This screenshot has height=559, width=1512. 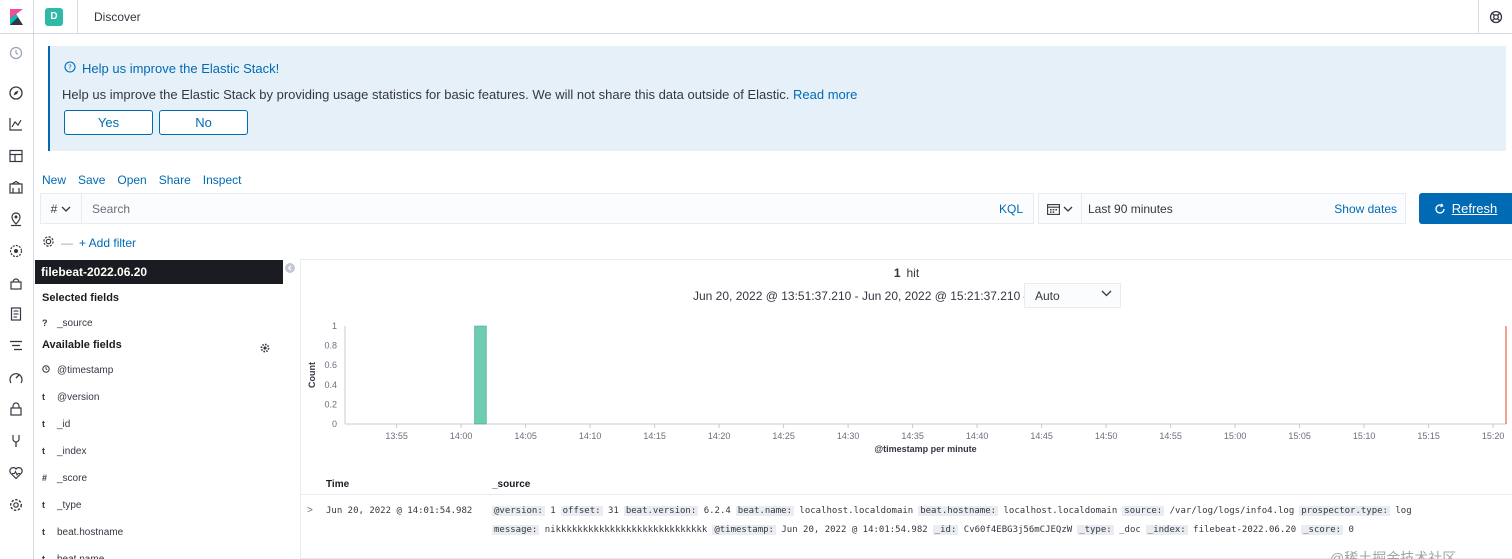 What do you see at coordinates (72, 478) in the screenshot?
I see `field-name: _score` at bounding box center [72, 478].